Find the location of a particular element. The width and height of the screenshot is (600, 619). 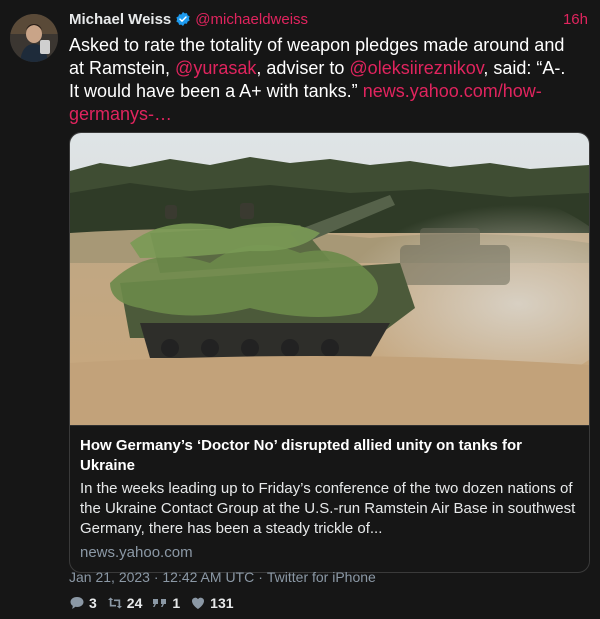

retweet-button: 24 is located at coordinates (125, 603).